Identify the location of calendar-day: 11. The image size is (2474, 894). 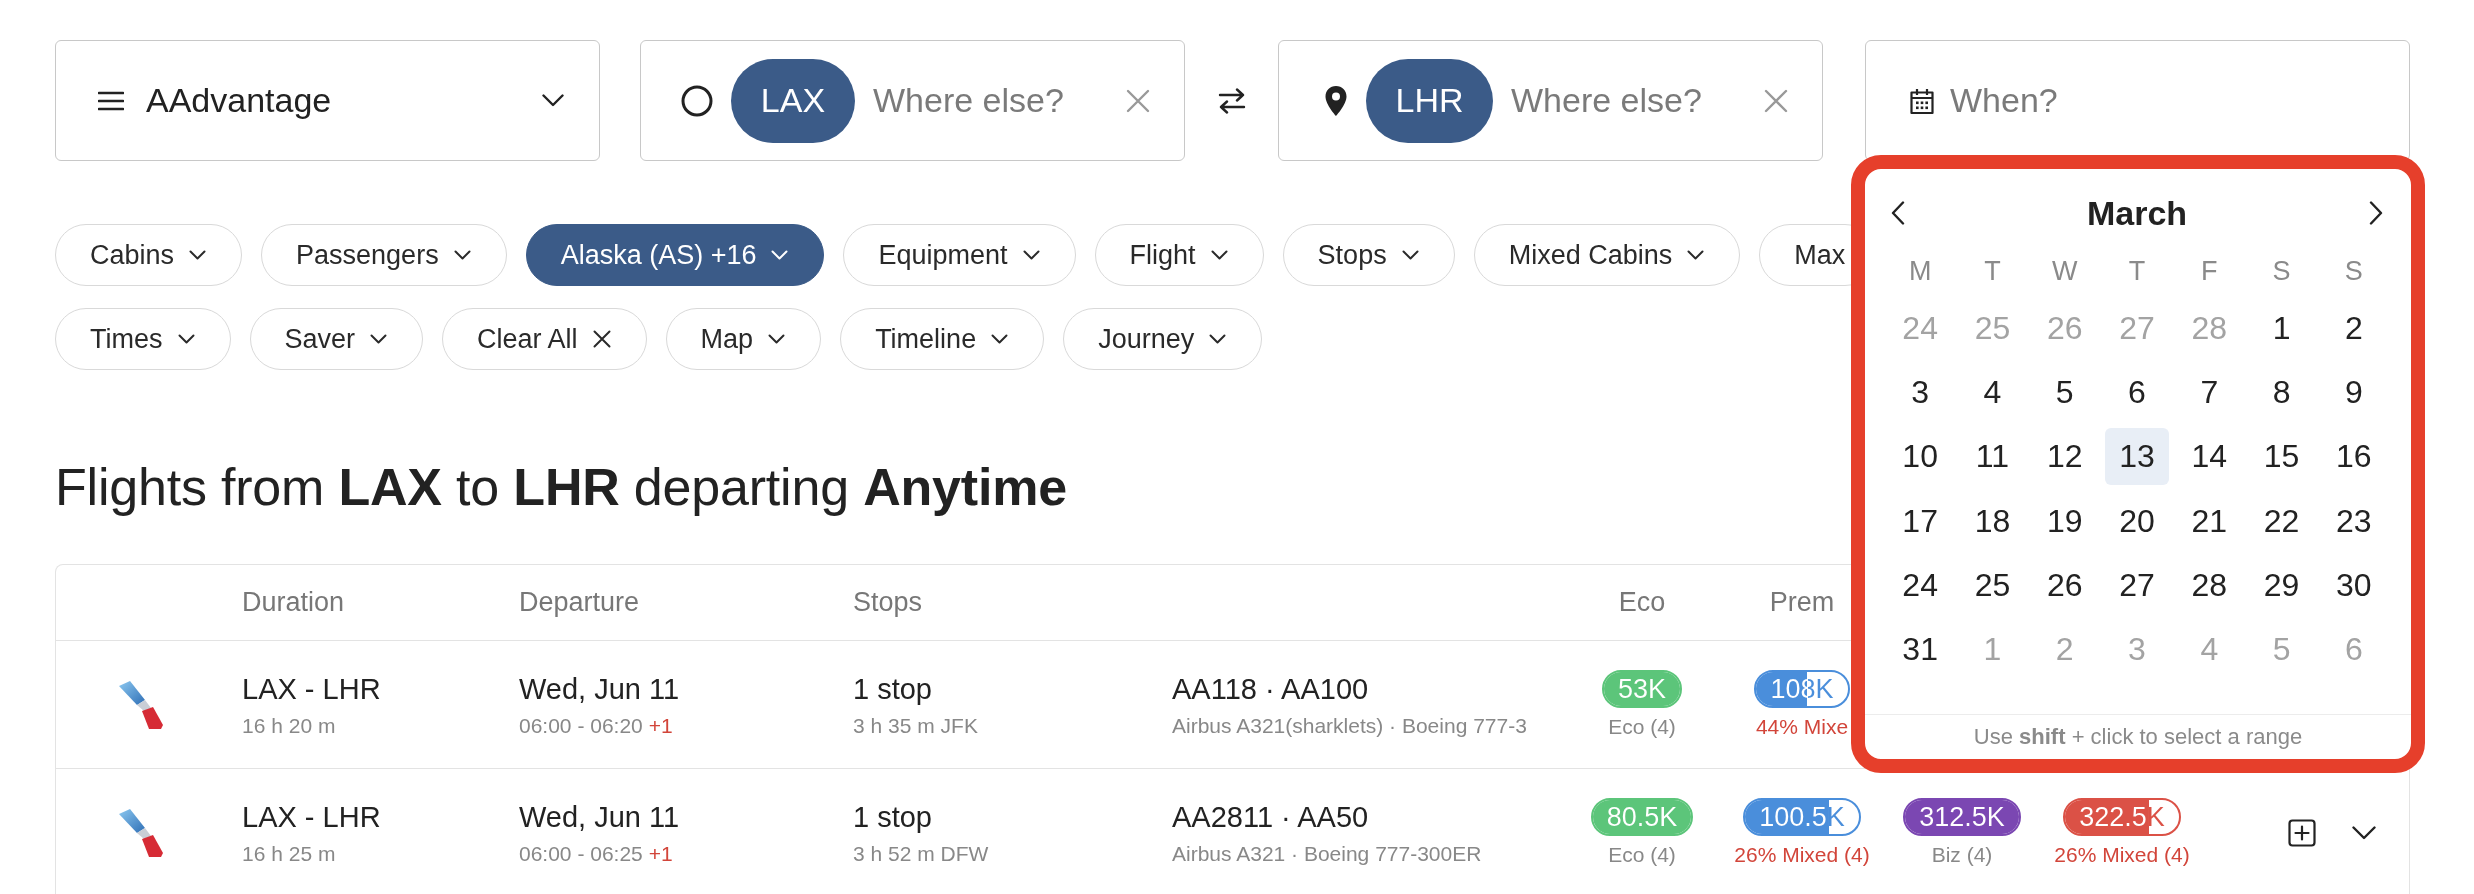
(1992, 457).